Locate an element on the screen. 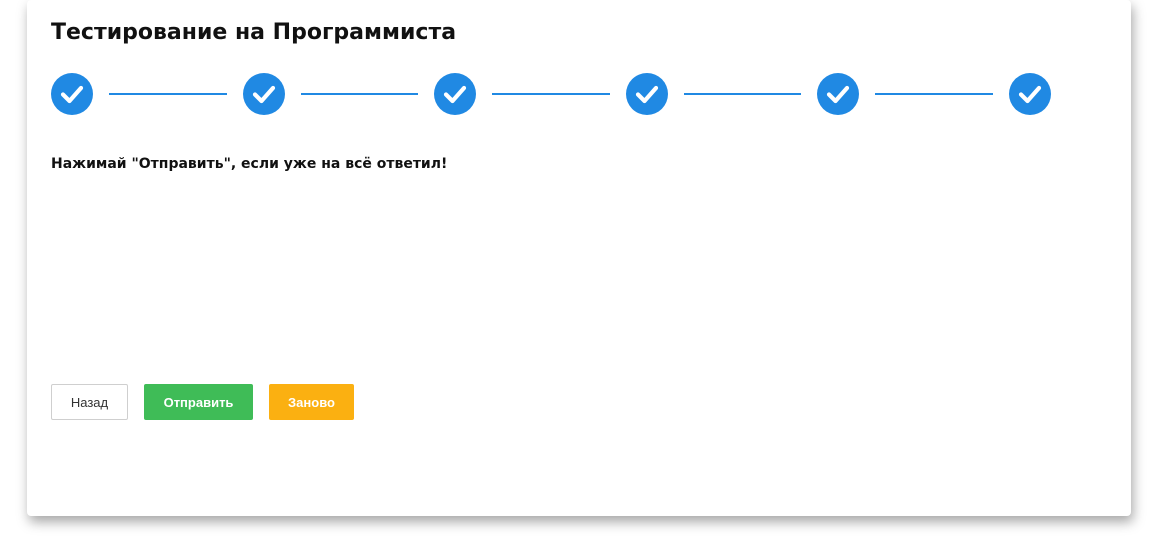  submit-button: Отправить is located at coordinates (198, 402).